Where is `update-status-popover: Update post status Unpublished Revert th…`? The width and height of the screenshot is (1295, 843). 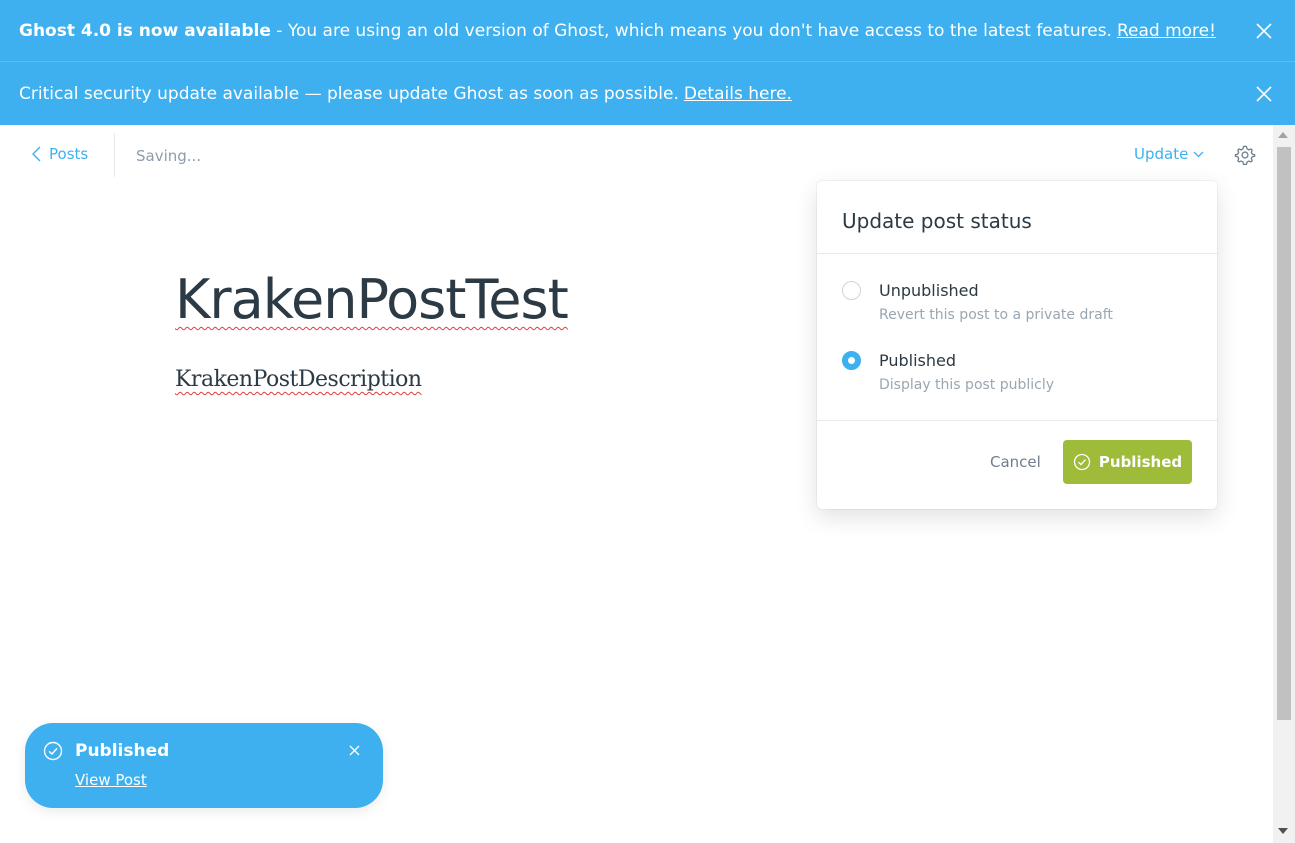 update-status-popover: Update post status Unpublished Revert th… is located at coordinates (1017, 345).